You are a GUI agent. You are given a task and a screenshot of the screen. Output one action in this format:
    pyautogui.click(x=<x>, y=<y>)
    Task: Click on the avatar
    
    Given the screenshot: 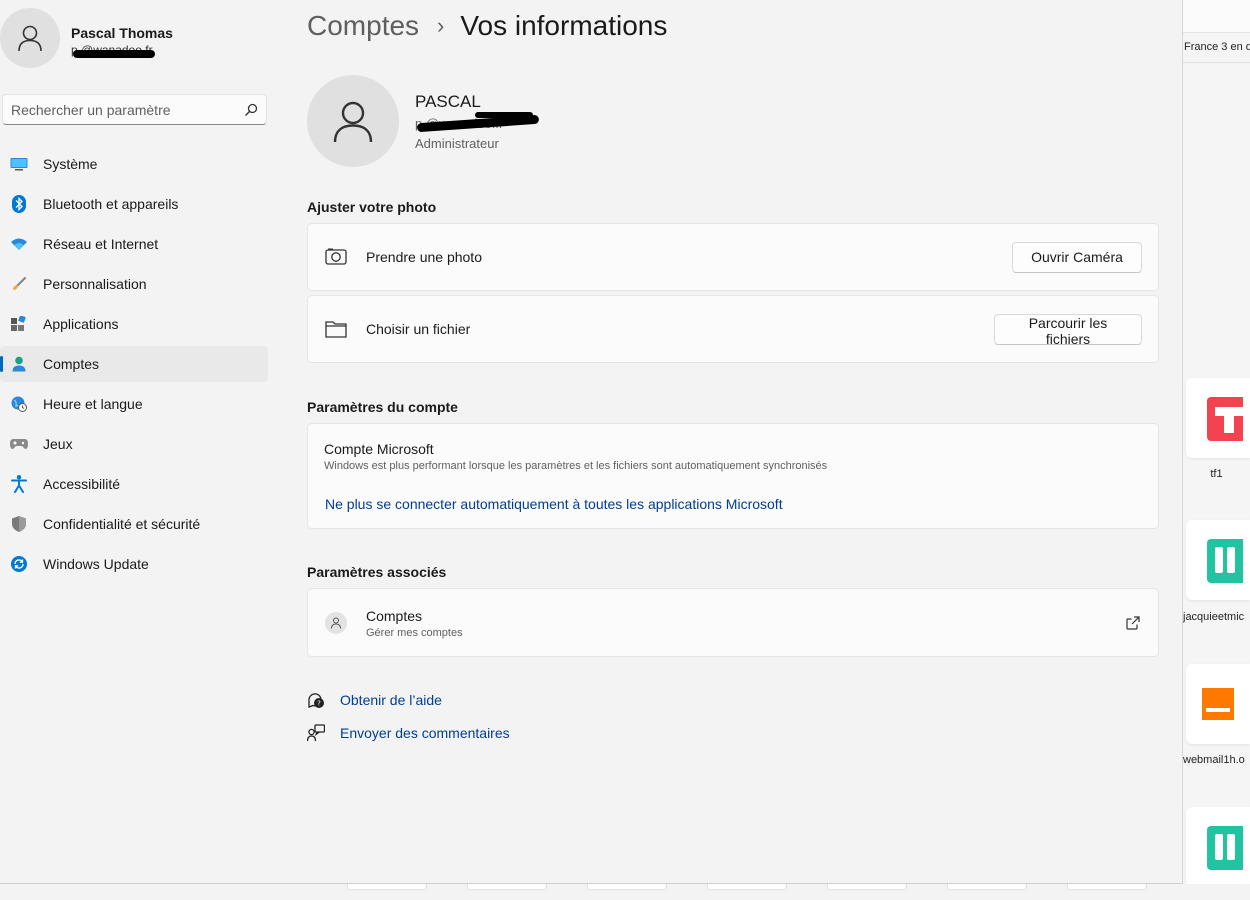 What is the action you would take?
    pyautogui.click(x=30, y=38)
    